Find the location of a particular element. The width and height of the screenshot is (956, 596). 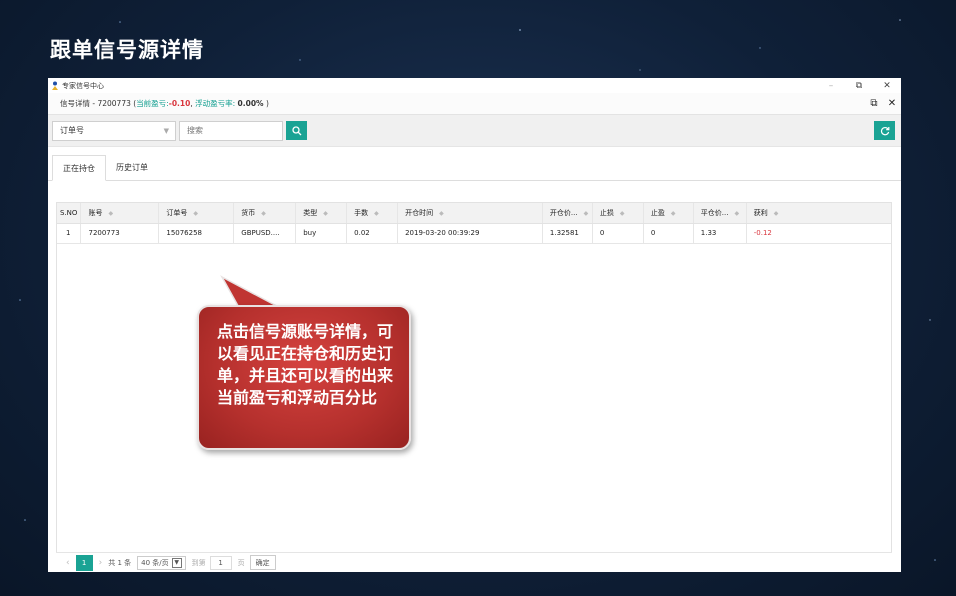

float-label: 浮动盈亏率: is located at coordinates (215, 103).